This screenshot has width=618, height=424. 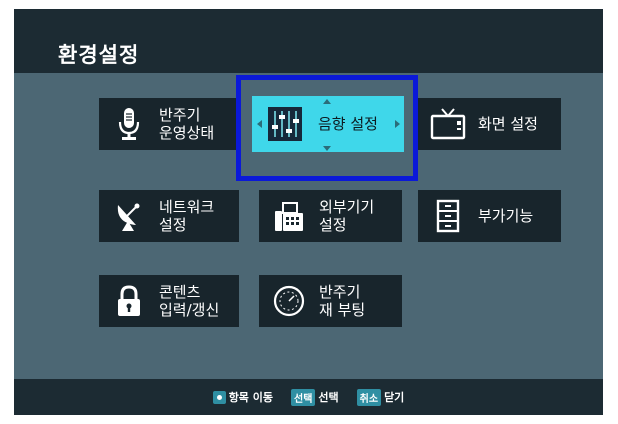 What do you see at coordinates (189, 301) in the screenshot?
I see `menu-item-label: 콘텐츠 입력/갱신` at bounding box center [189, 301].